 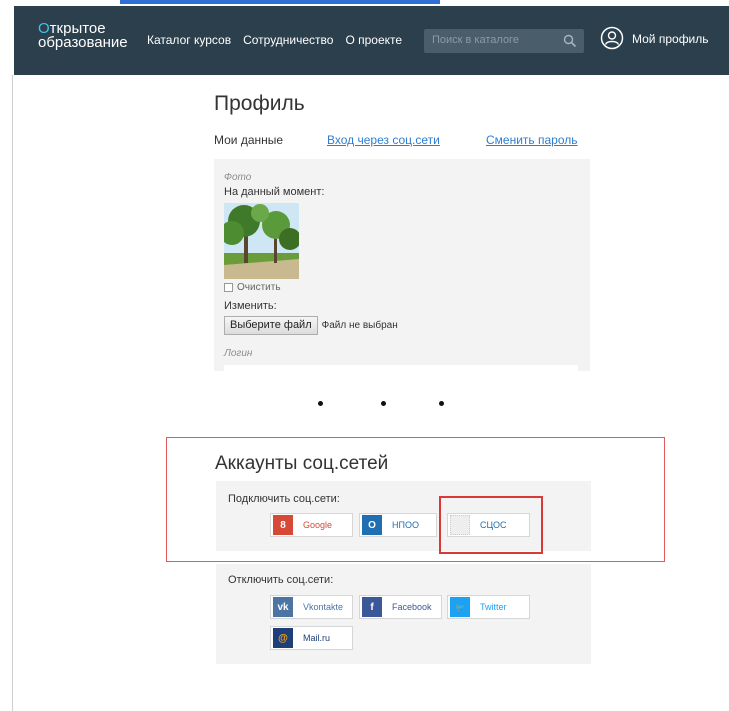 I want to click on tab-social-login: Вход через соц.сети, so click(x=383, y=140).